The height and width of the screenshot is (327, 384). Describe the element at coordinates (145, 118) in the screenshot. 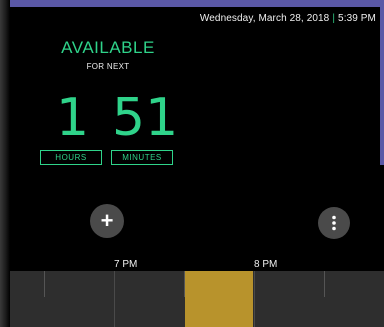

I see `minutes-remaining: 51` at that location.